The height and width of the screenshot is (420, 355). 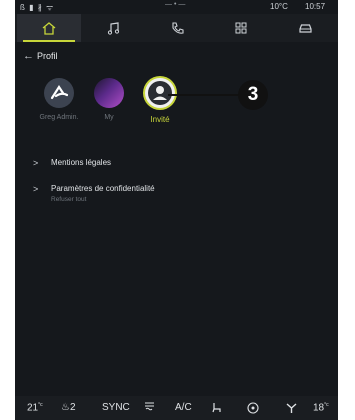 I want to click on profile-my: My, so click(x=109, y=99).